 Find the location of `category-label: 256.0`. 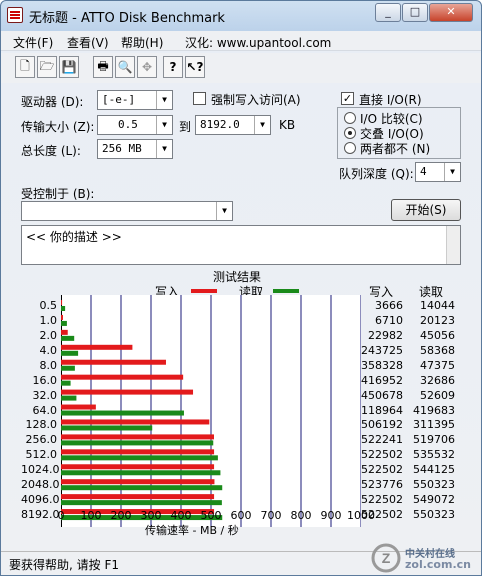

category-label: 256.0 is located at coordinates (41, 440).